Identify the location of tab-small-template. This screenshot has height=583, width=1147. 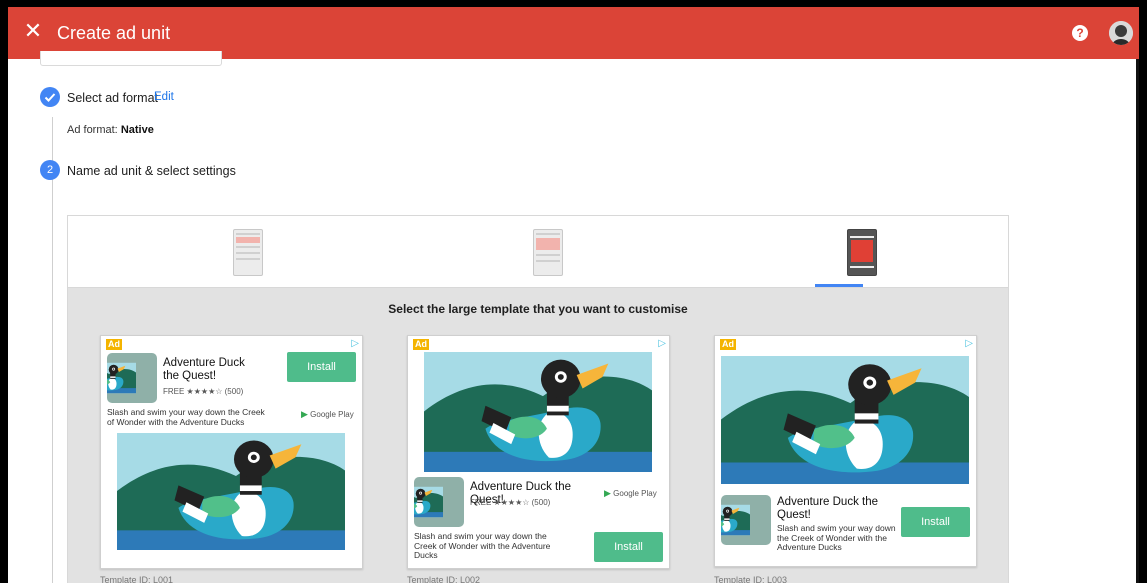
(248, 251).